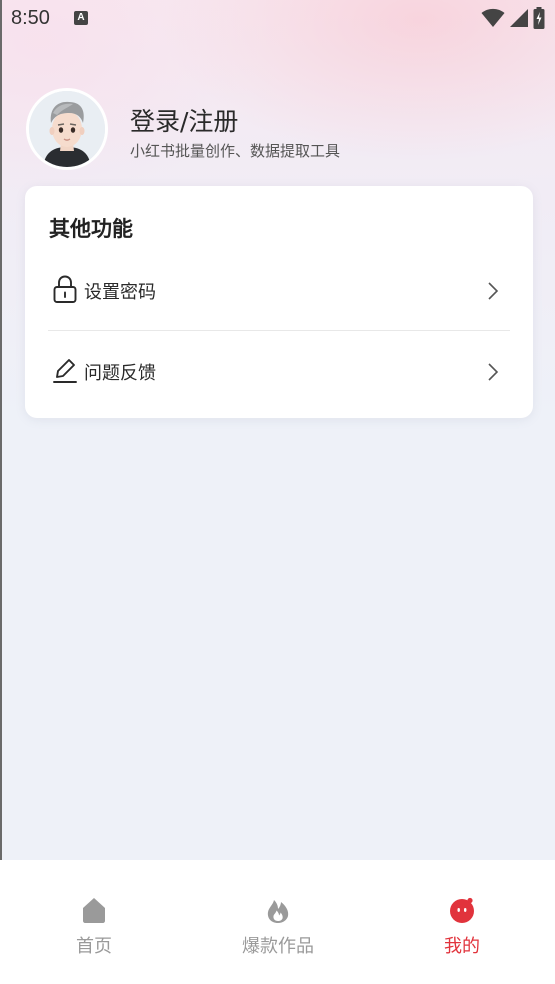 This screenshot has height=984, width=555. I want to click on nav-tab-home: 首页, so click(94, 922).